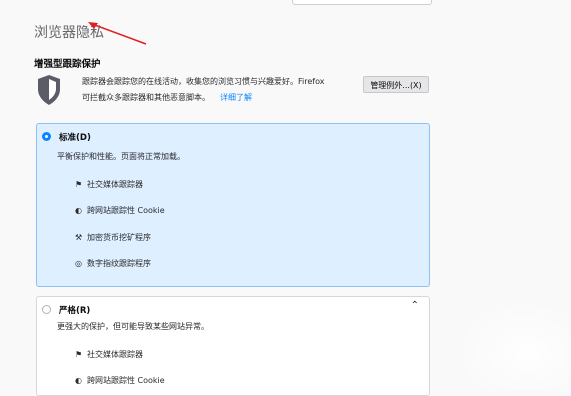  I want to click on watermark-glare, so click(513, 345).